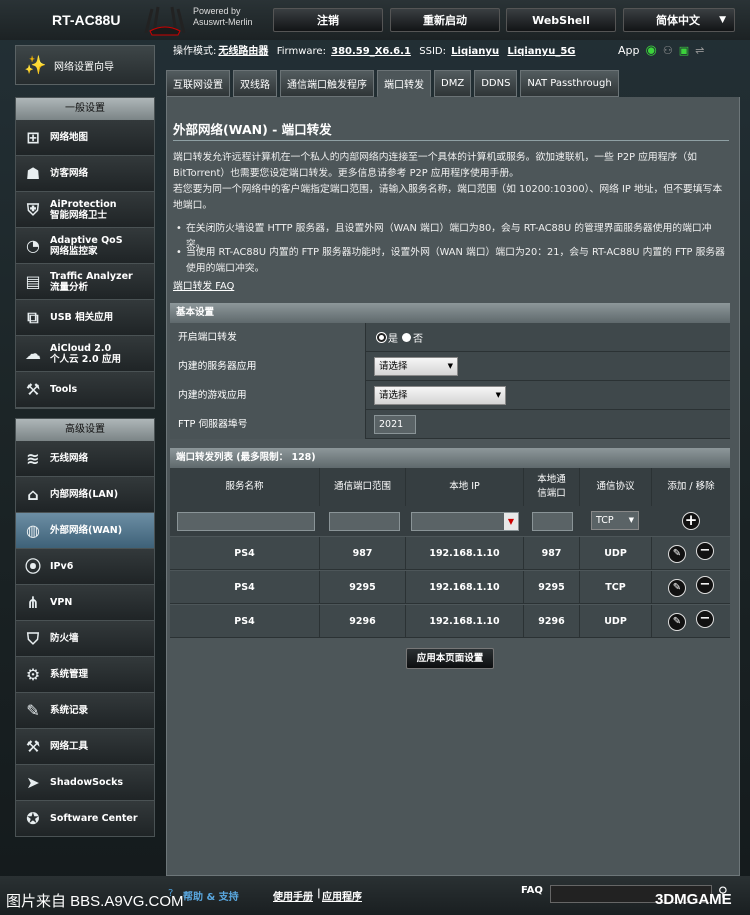 Image resolution: width=750 pixels, height=915 pixels. I want to click on local-port-input, so click(552, 521).